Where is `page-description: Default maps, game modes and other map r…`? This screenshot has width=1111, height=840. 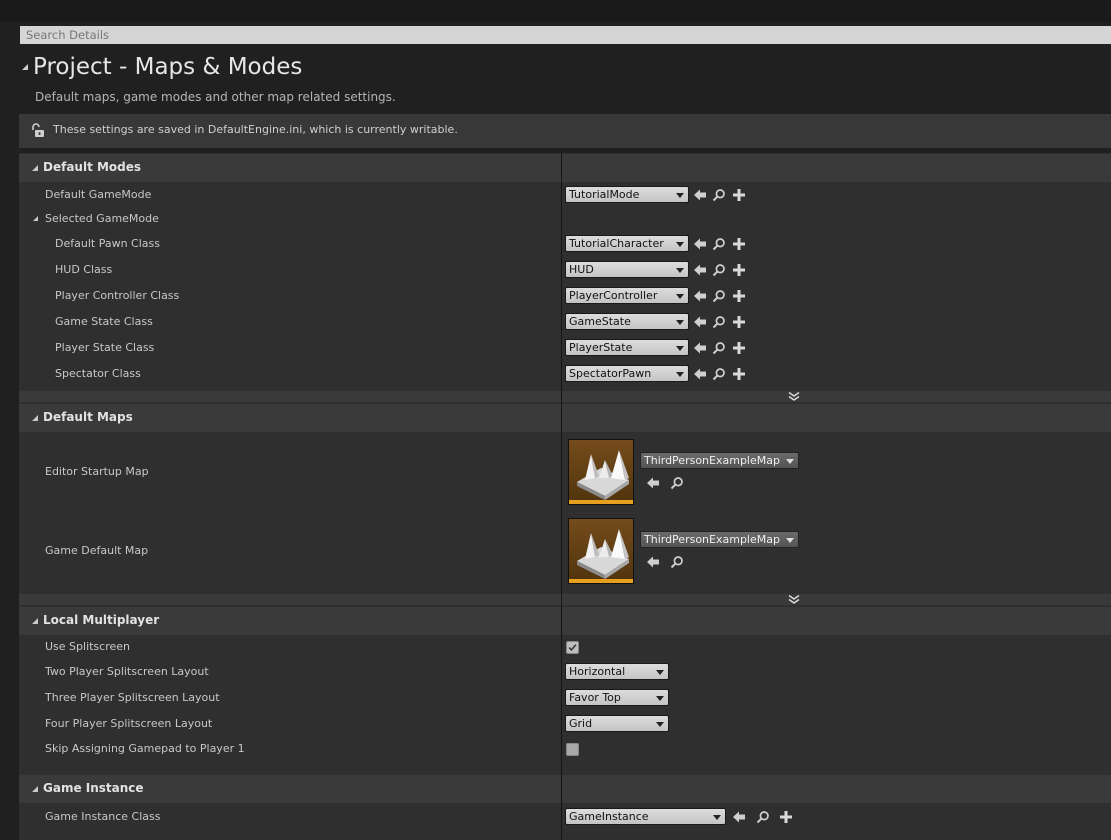 page-description: Default maps, game modes and other map r… is located at coordinates (215, 97).